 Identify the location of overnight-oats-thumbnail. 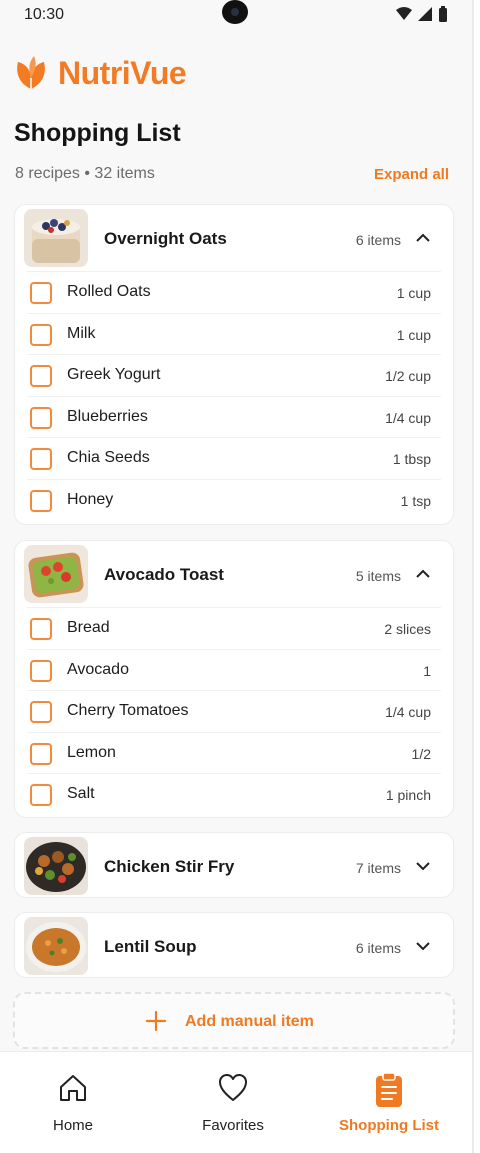
(56, 238).